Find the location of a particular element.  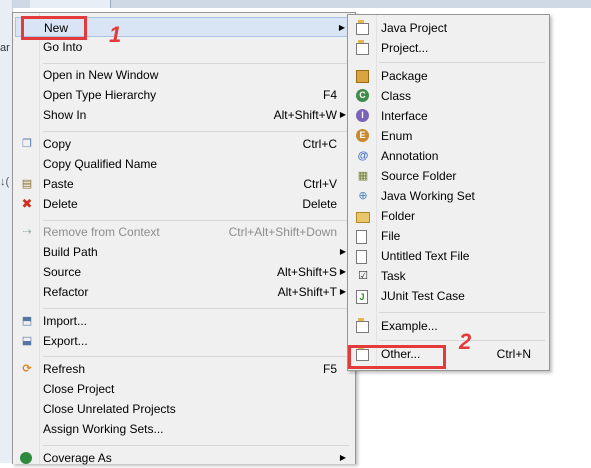

interface-icon: I is located at coordinates (362, 115).